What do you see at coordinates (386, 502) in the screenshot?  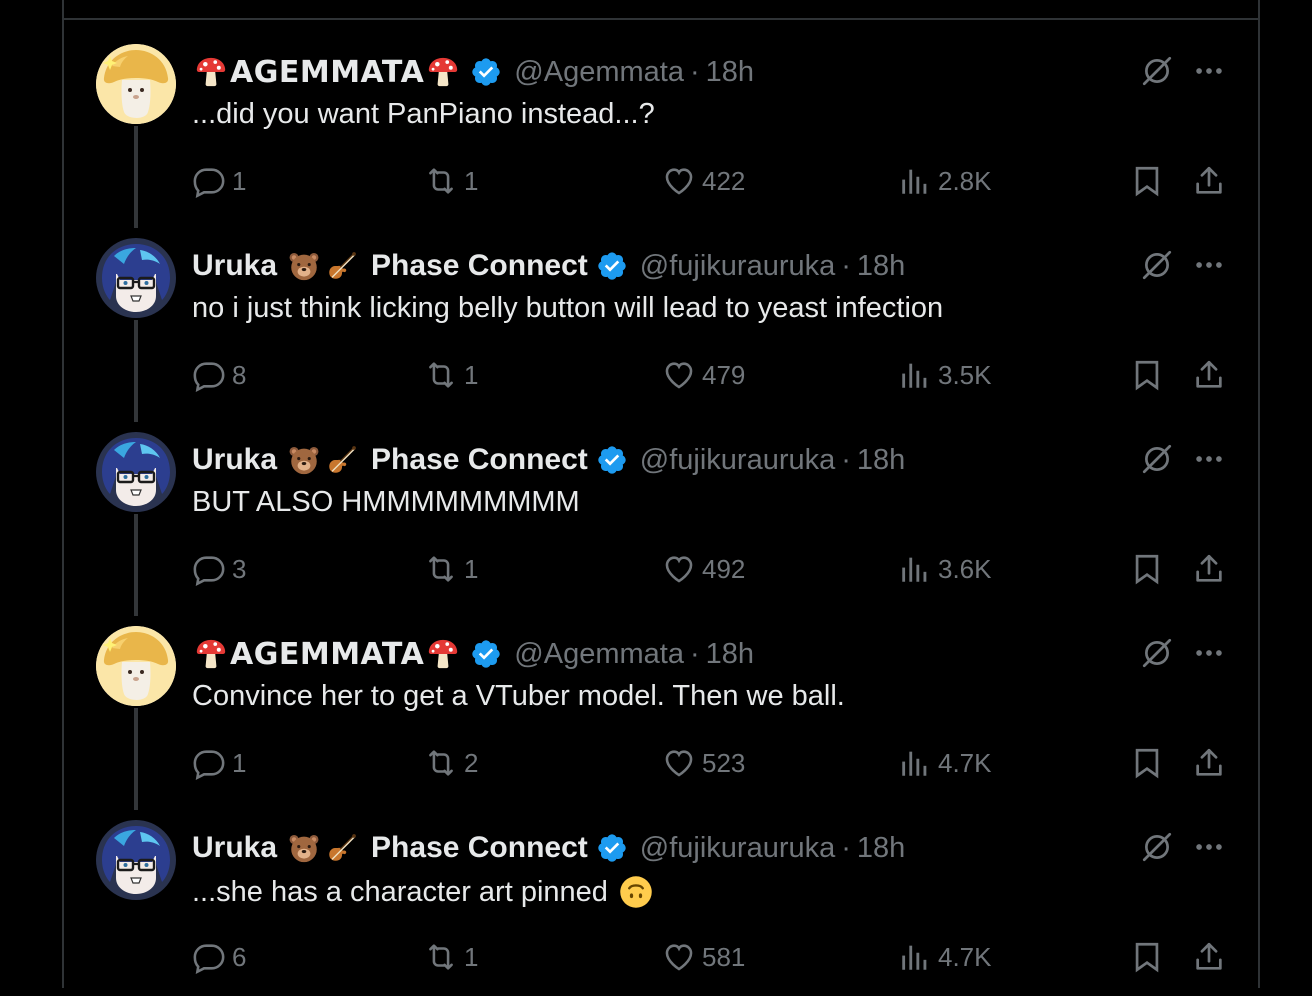 I see `tweet-text: BUT ALSO HMMMMMMMMM` at bounding box center [386, 502].